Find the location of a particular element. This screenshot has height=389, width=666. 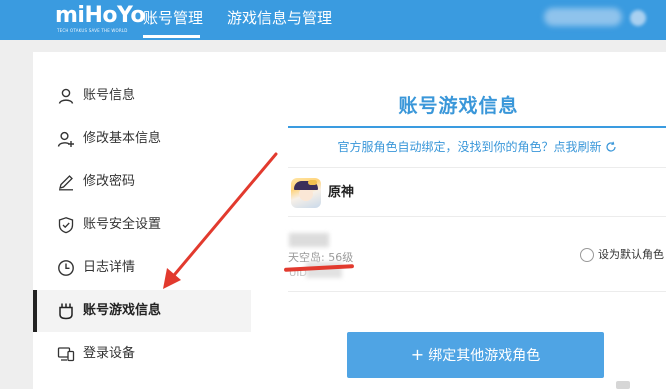

sidebar-item-label: 账号游戏信息 is located at coordinates (122, 310).